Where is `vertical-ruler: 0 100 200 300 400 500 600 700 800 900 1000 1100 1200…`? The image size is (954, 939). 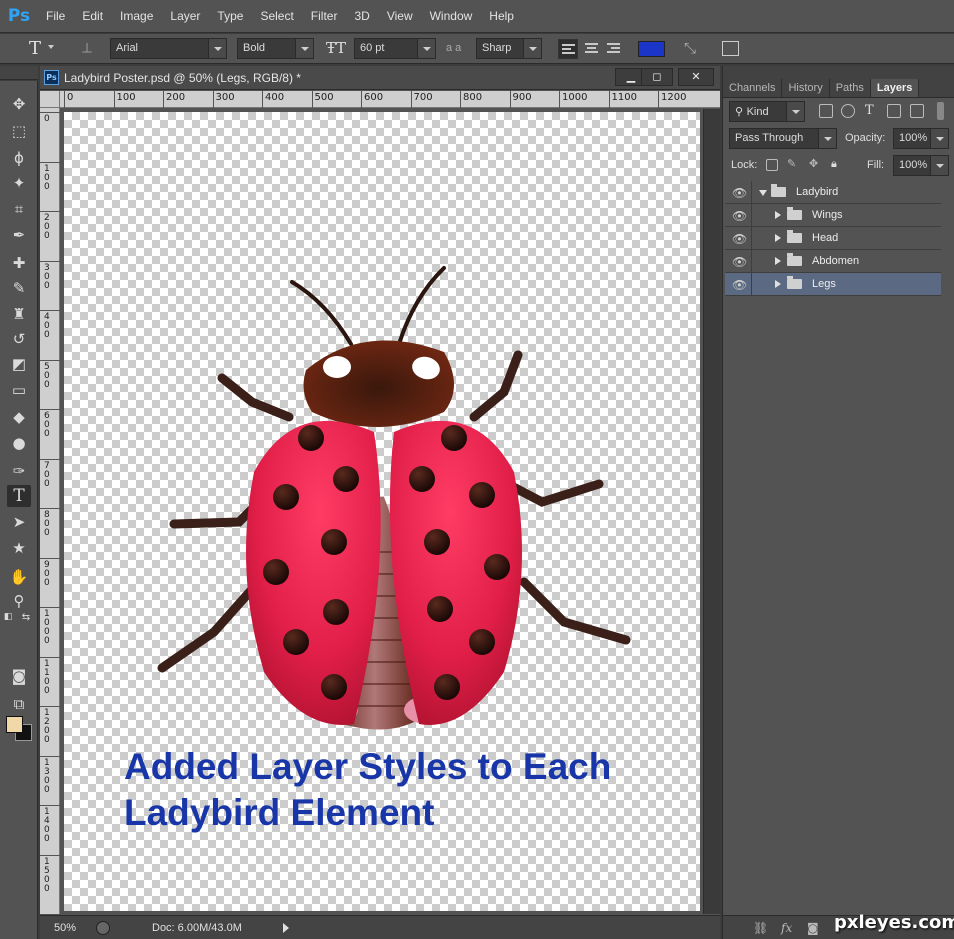 vertical-ruler: 0 100 200 300 400 500 600 700 800 900 1000 1100 1200… is located at coordinates (50, 511).